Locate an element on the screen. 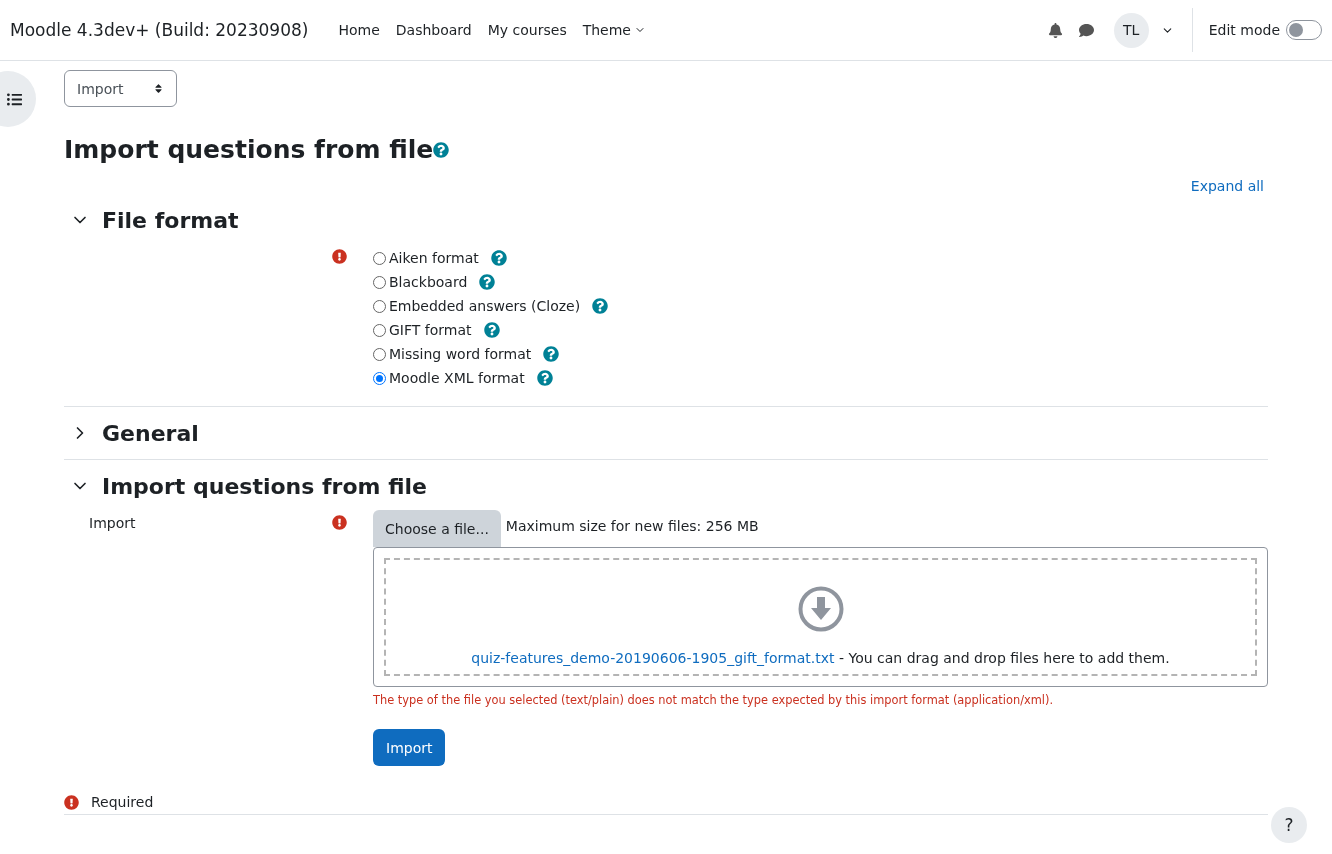  nav-link: Dashboard is located at coordinates (433, 30).